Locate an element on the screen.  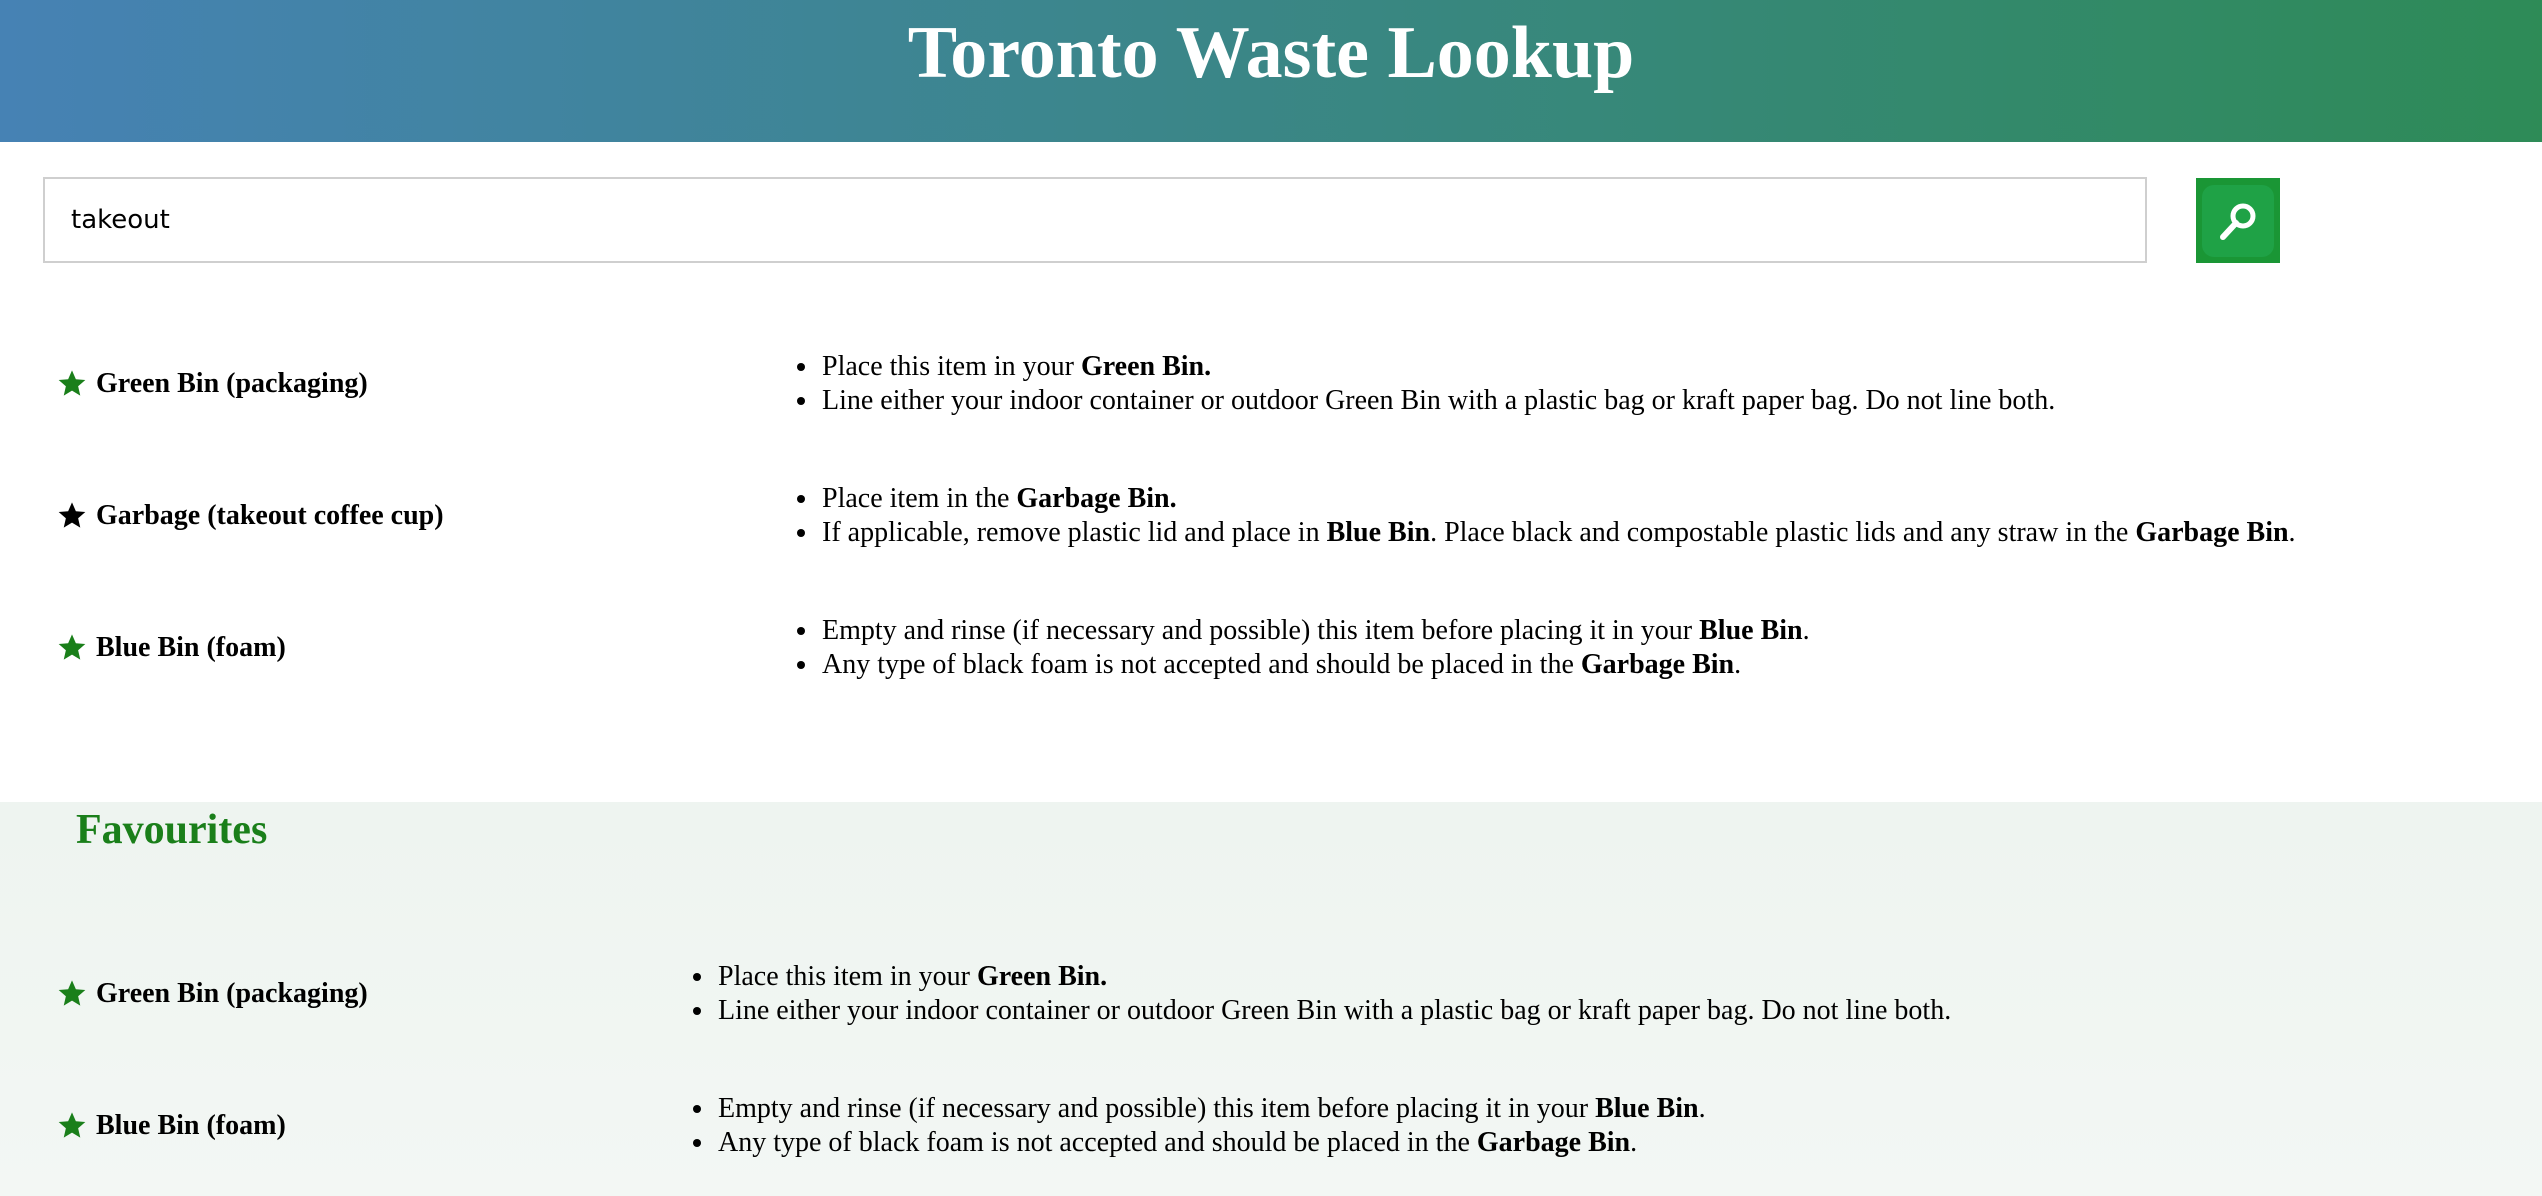
search-icon is located at coordinates (2238, 220).